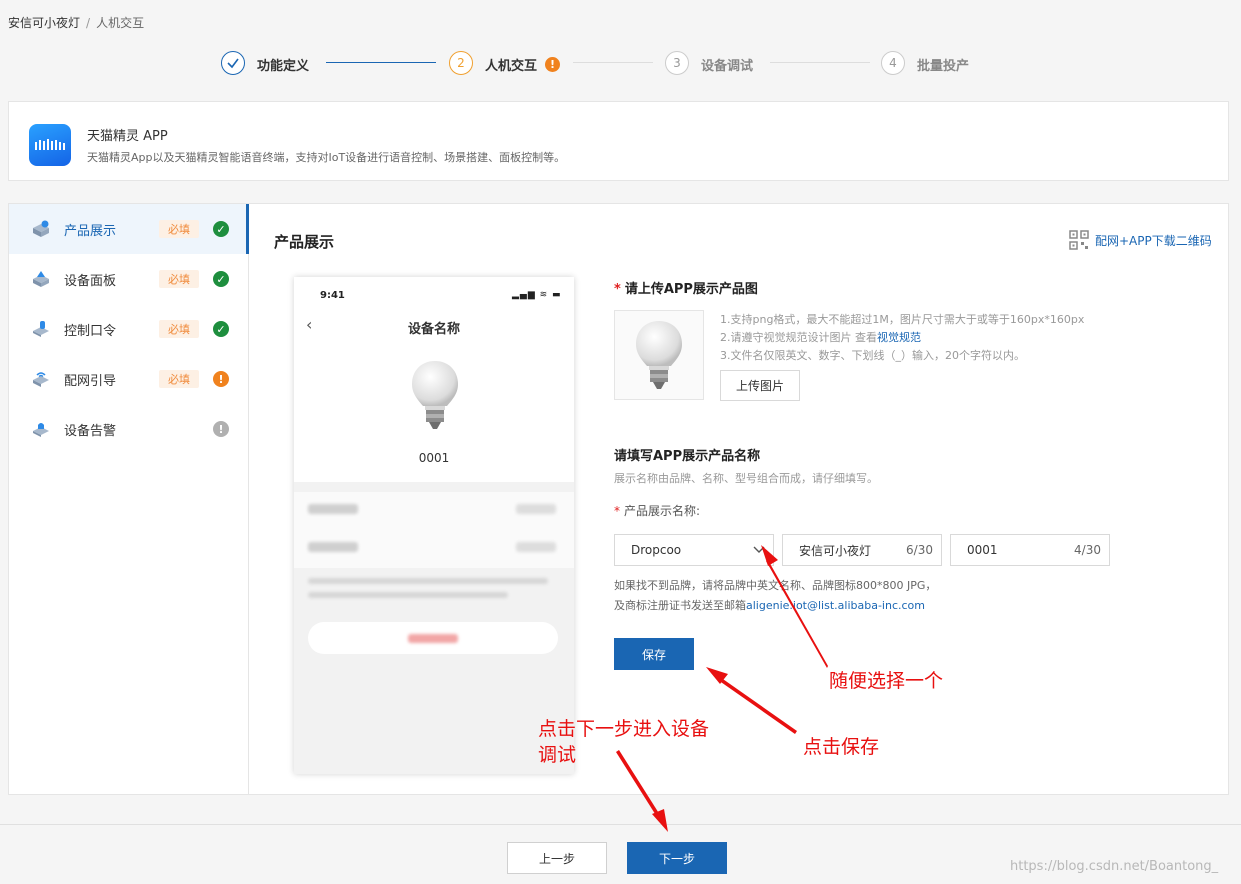  Describe the element at coordinates (129, 229) in the screenshot. I see `sidebar-item-product-display: 产品展示 必填 ✓` at that location.